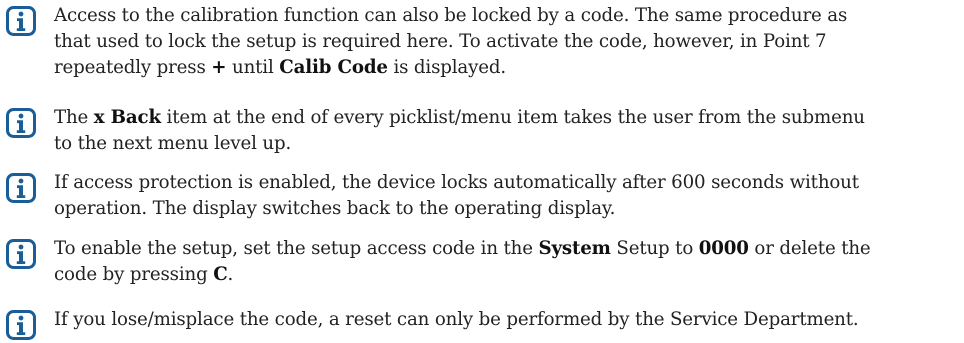 The height and width of the screenshot is (343, 964). I want to click on bold-term: Calib Code, so click(333, 67).